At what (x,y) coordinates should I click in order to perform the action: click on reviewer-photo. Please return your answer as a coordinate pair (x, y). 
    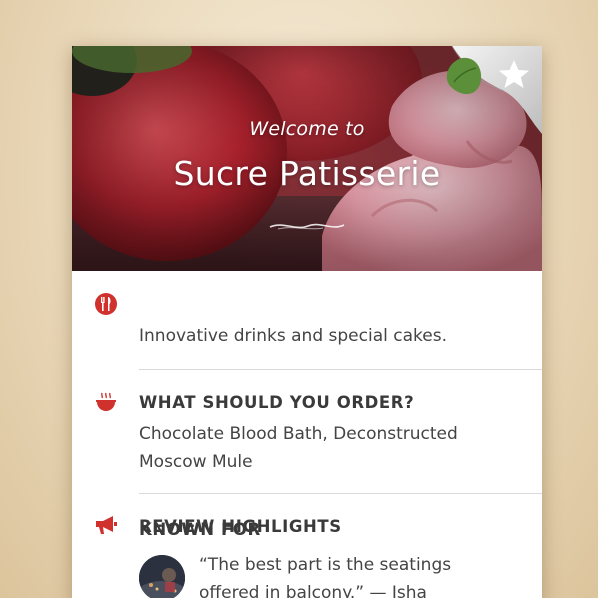
    Looking at the image, I should click on (162, 576).